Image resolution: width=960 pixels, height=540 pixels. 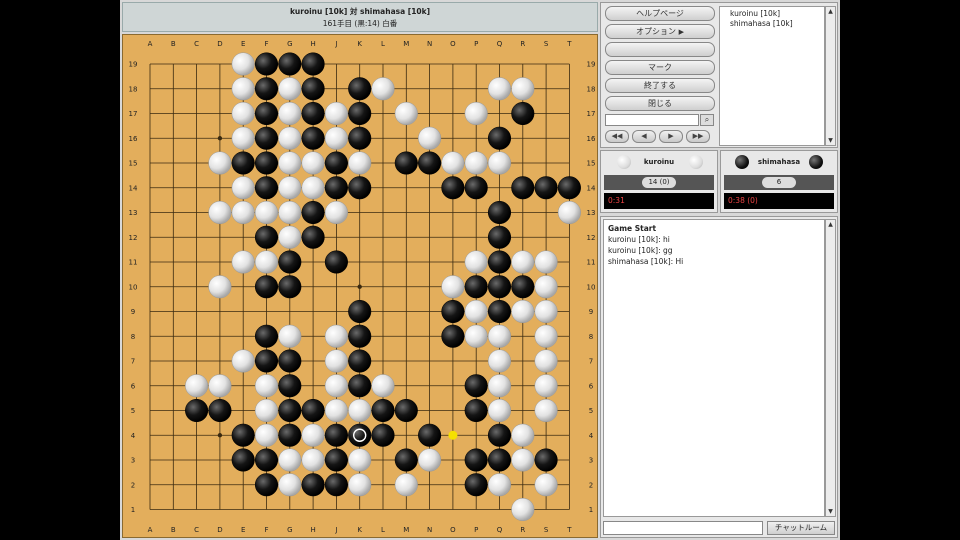 I want to click on row-label: 17, so click(x=591, y=114).